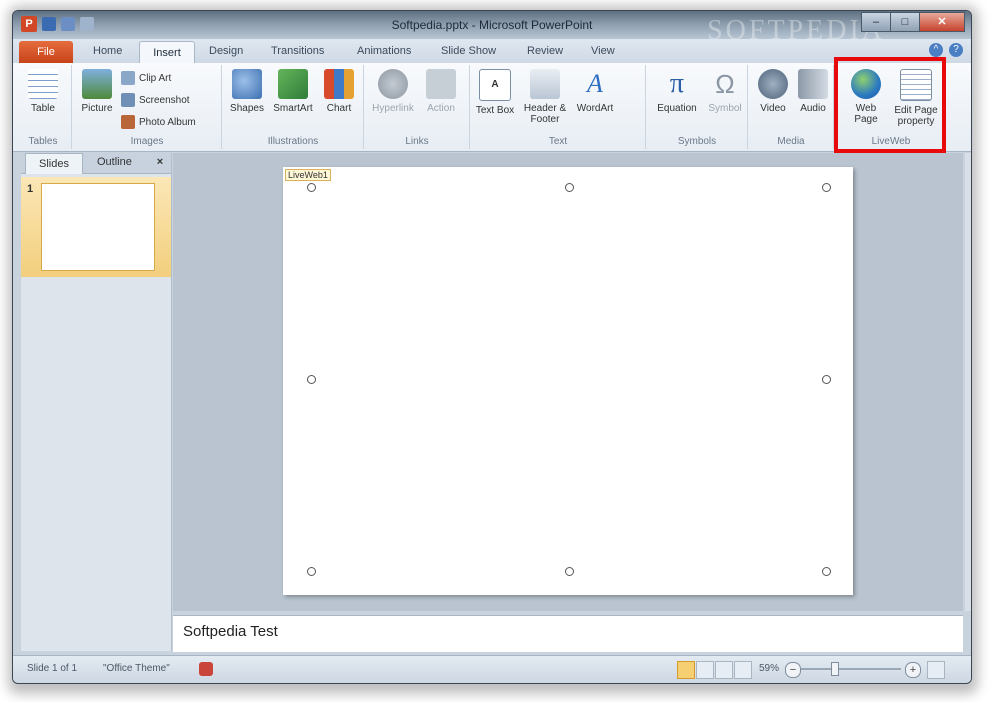 The image size is (992, 702). I want to click on table-button: Table, so click(43, 91).